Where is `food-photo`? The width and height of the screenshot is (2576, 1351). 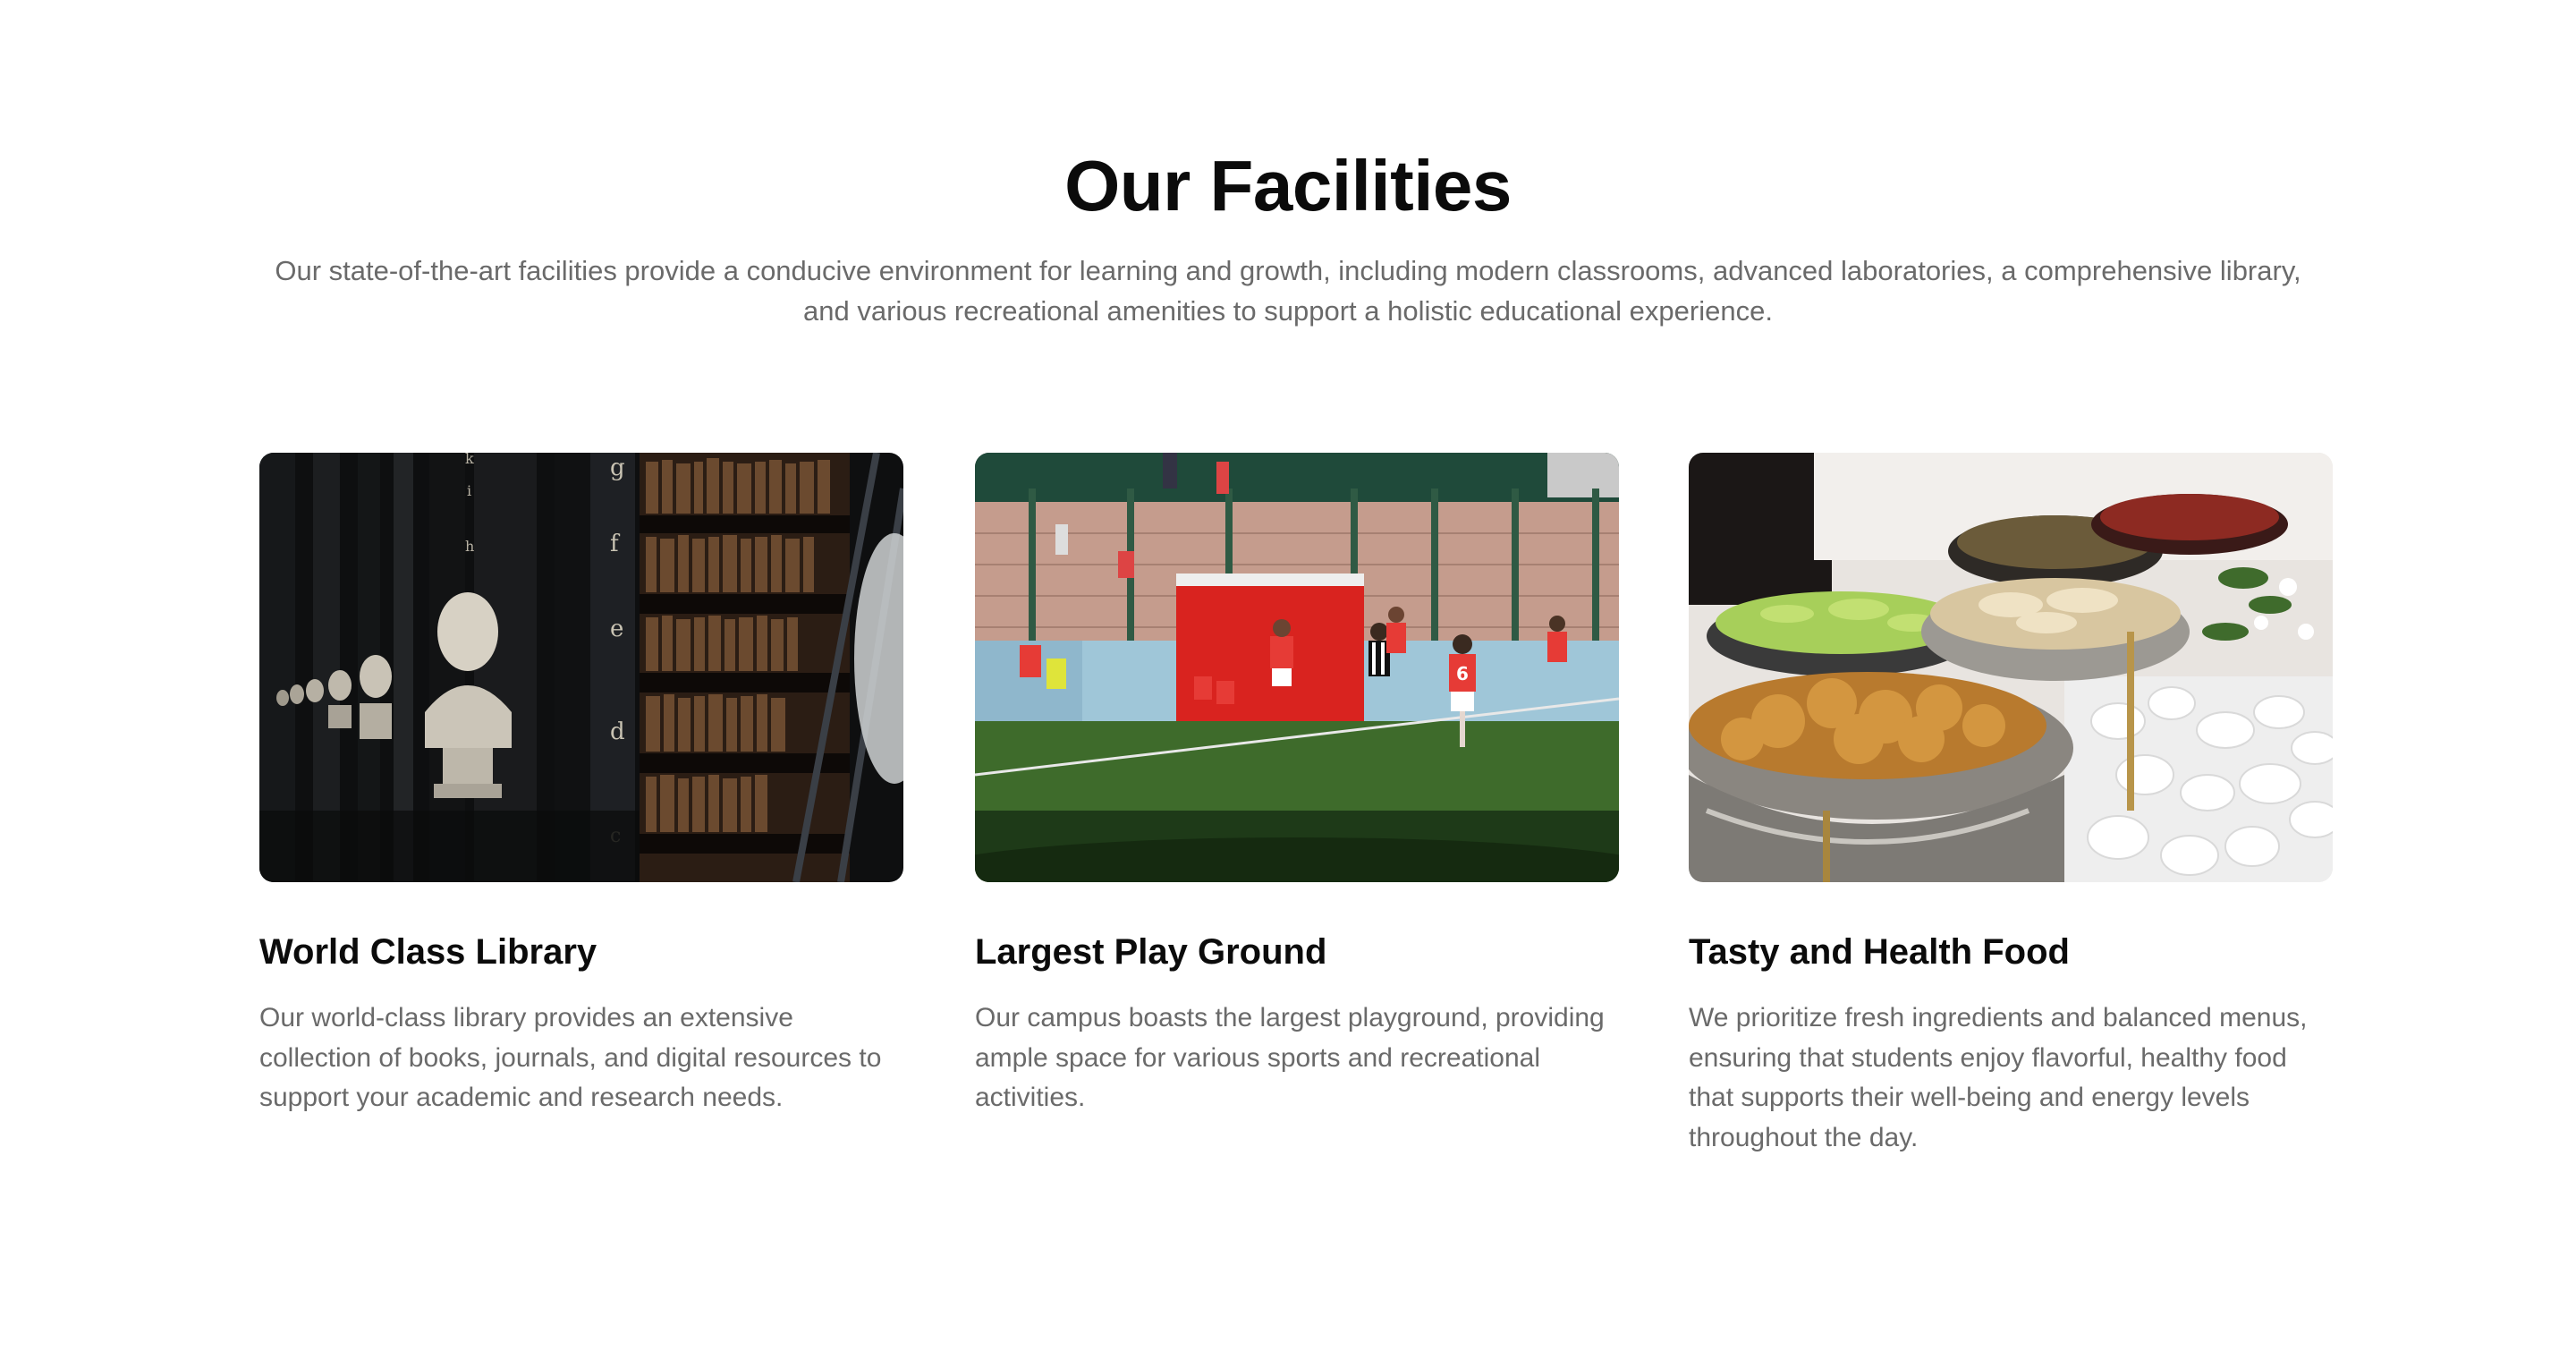
food-photo is located at coordinates (2011, 667).